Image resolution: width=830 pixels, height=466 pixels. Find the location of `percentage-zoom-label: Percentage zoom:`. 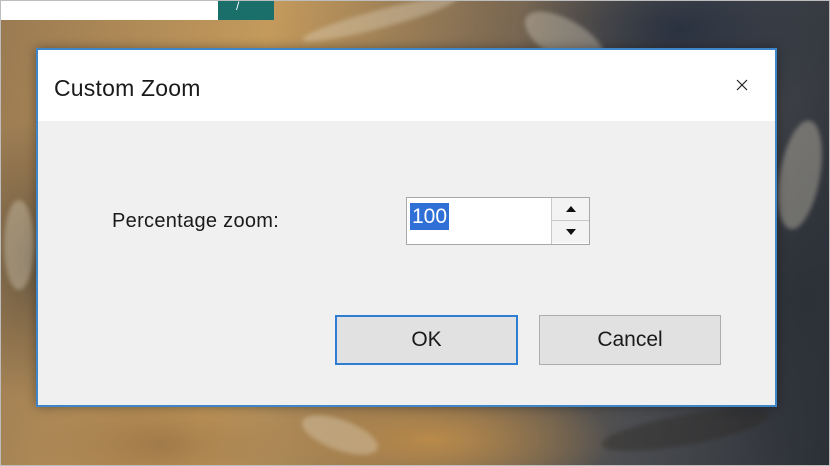

percentage-zoom-label: Percentage zoom: is located at coordinates (196, 221).